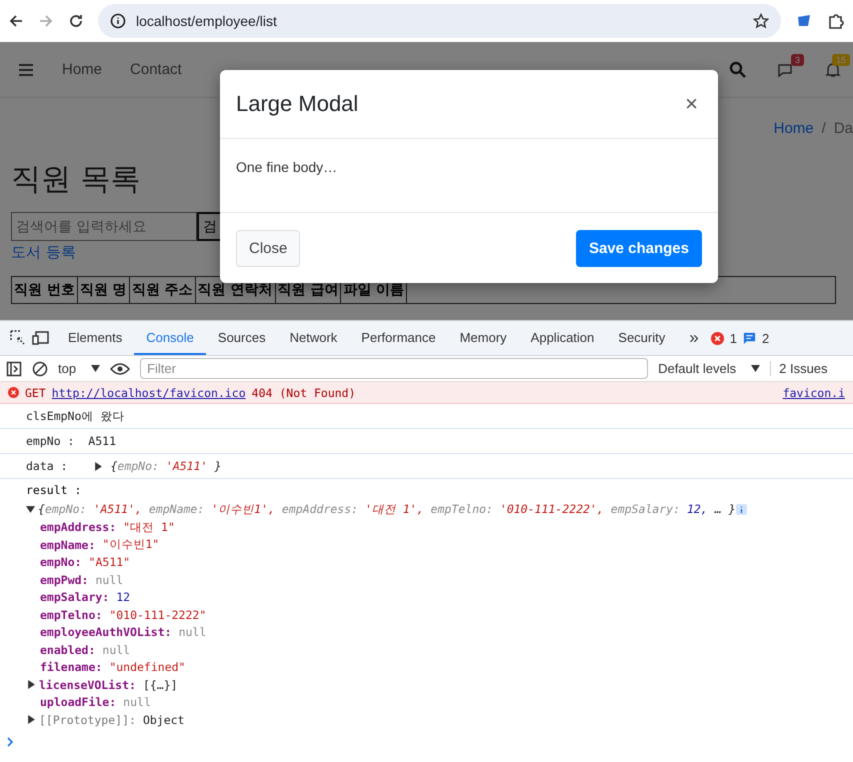  I want to click on preview-key: empName:, so click(180, 509).